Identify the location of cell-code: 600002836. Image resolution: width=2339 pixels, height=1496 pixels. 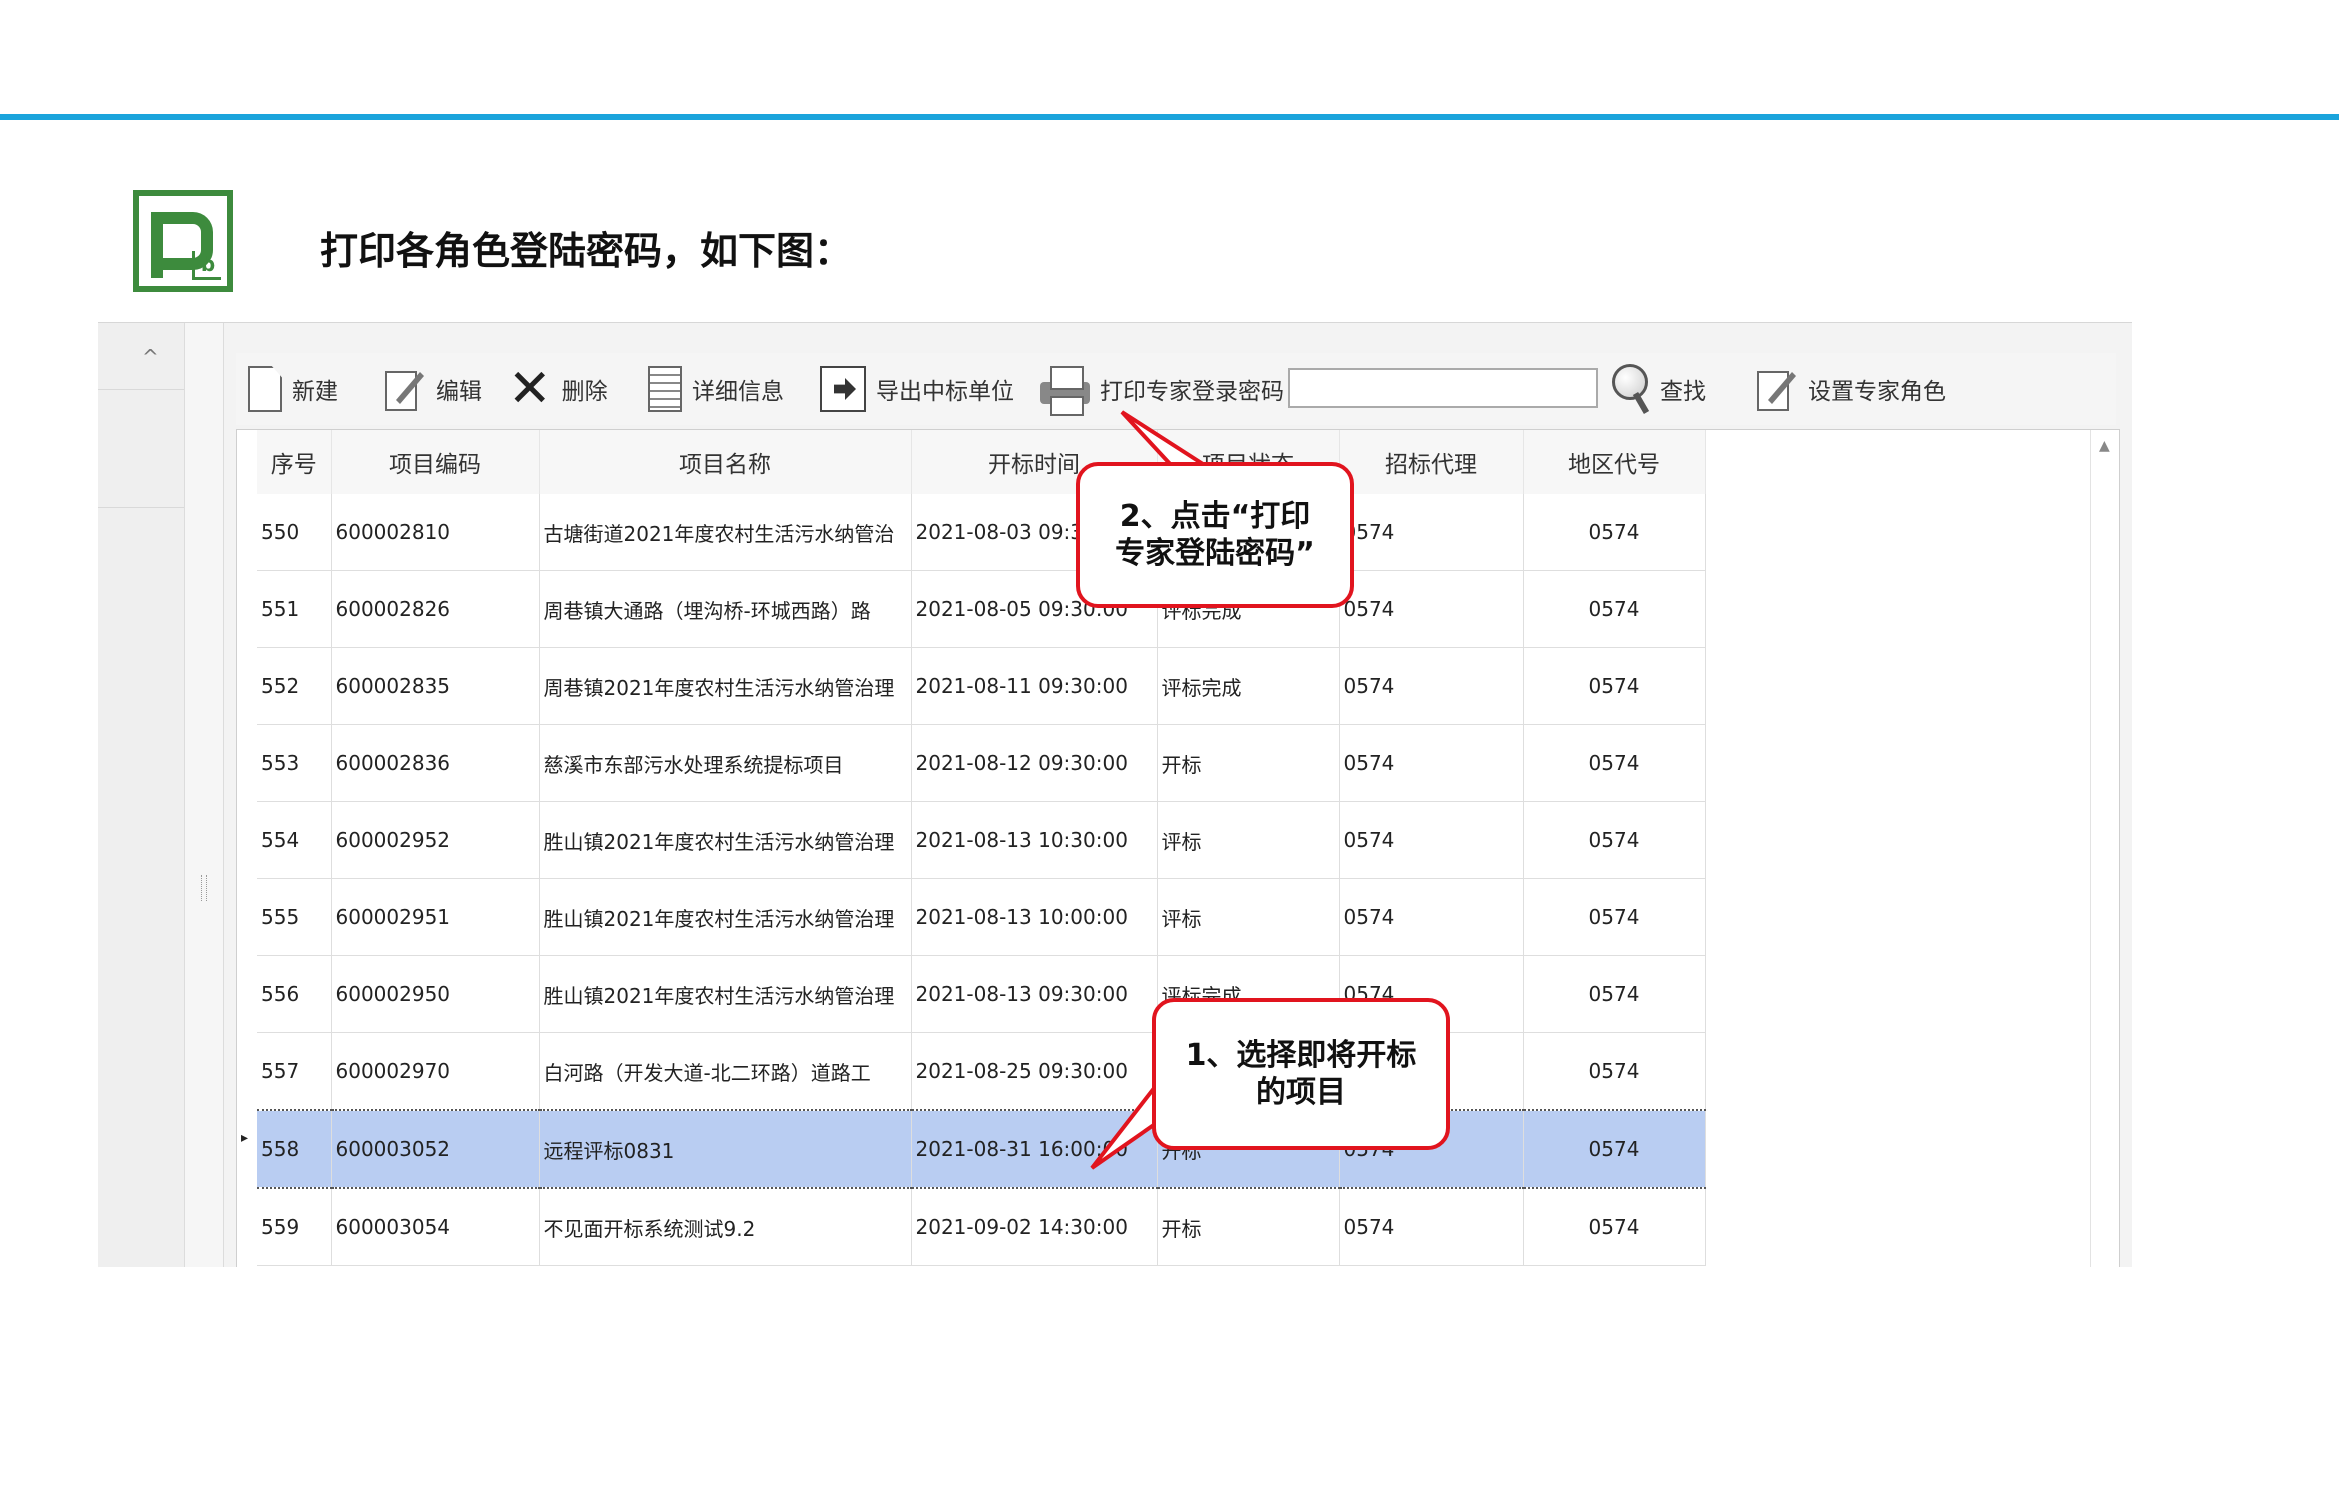
(435, 763).